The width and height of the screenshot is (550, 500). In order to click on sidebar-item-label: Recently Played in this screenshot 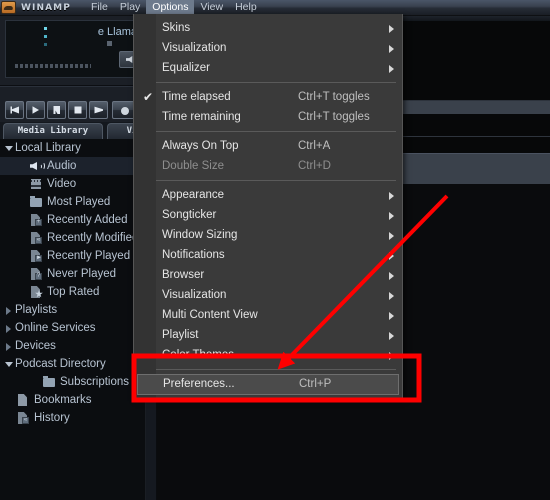, I will do `click(89, 256)`.